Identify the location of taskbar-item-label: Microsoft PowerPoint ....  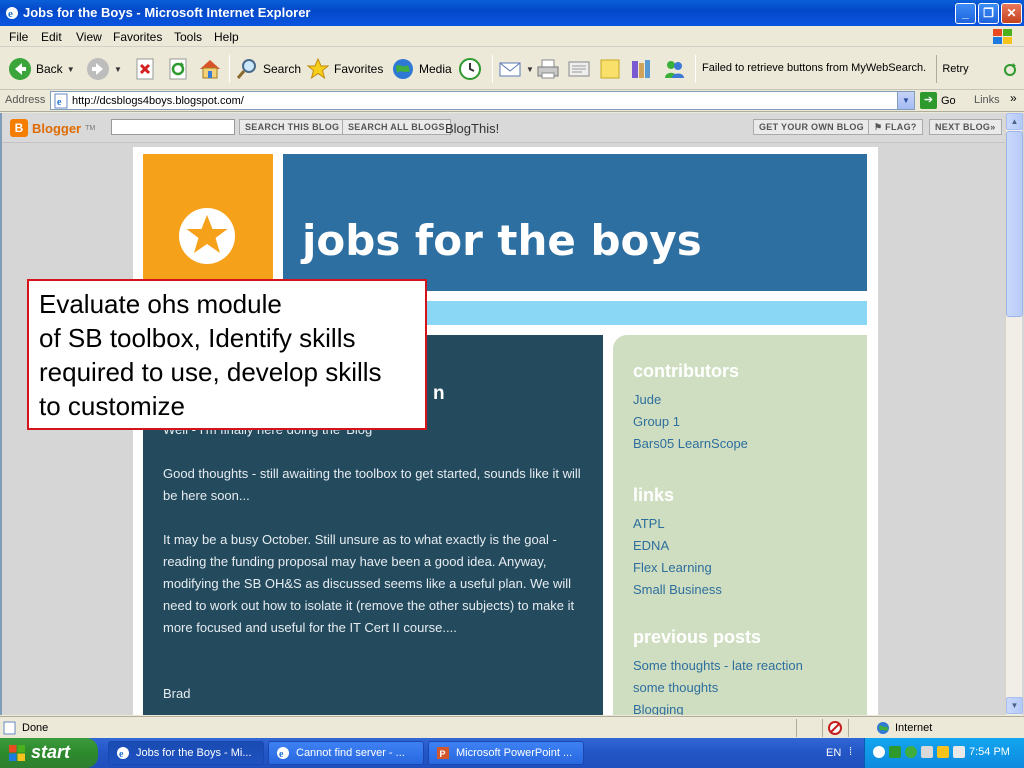
(514, 753).